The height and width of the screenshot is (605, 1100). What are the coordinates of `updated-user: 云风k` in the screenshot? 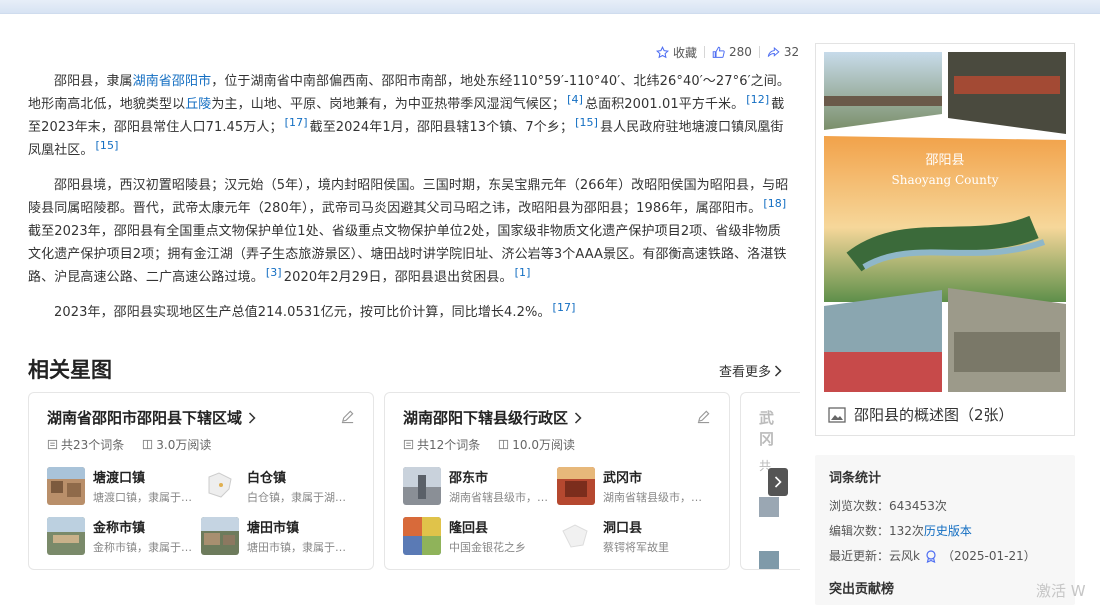 It's located at (904, 555).